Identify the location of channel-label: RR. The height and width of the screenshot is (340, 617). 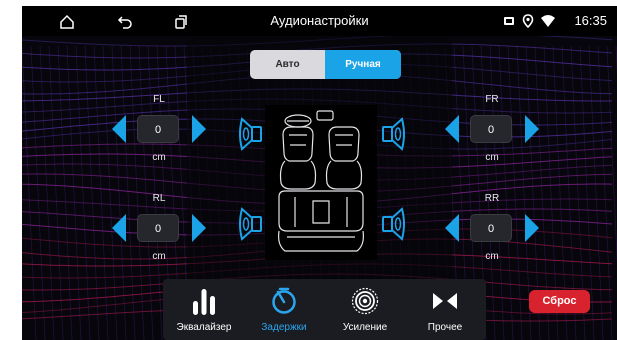
(492, 198).